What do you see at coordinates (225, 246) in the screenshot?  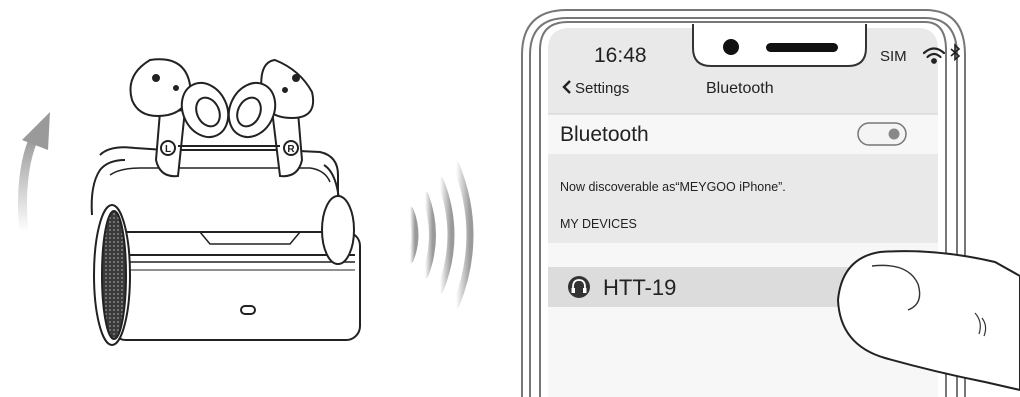 I see `earbud-case` at bounding box center [225, 246].